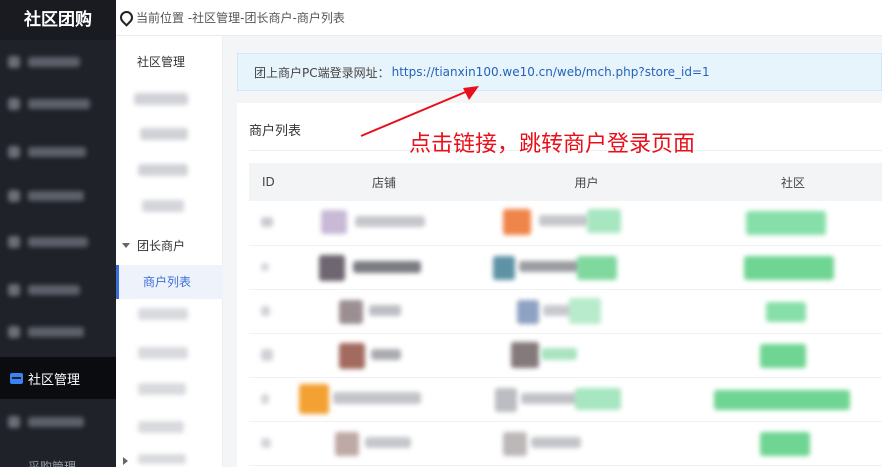  What do you see at coordinates (499, 18) in the screenshot?
I see `breadcrumb: 当前位置 - 社区管理 - 团长商户 - 商户列表` at bounding box center [499, 18].